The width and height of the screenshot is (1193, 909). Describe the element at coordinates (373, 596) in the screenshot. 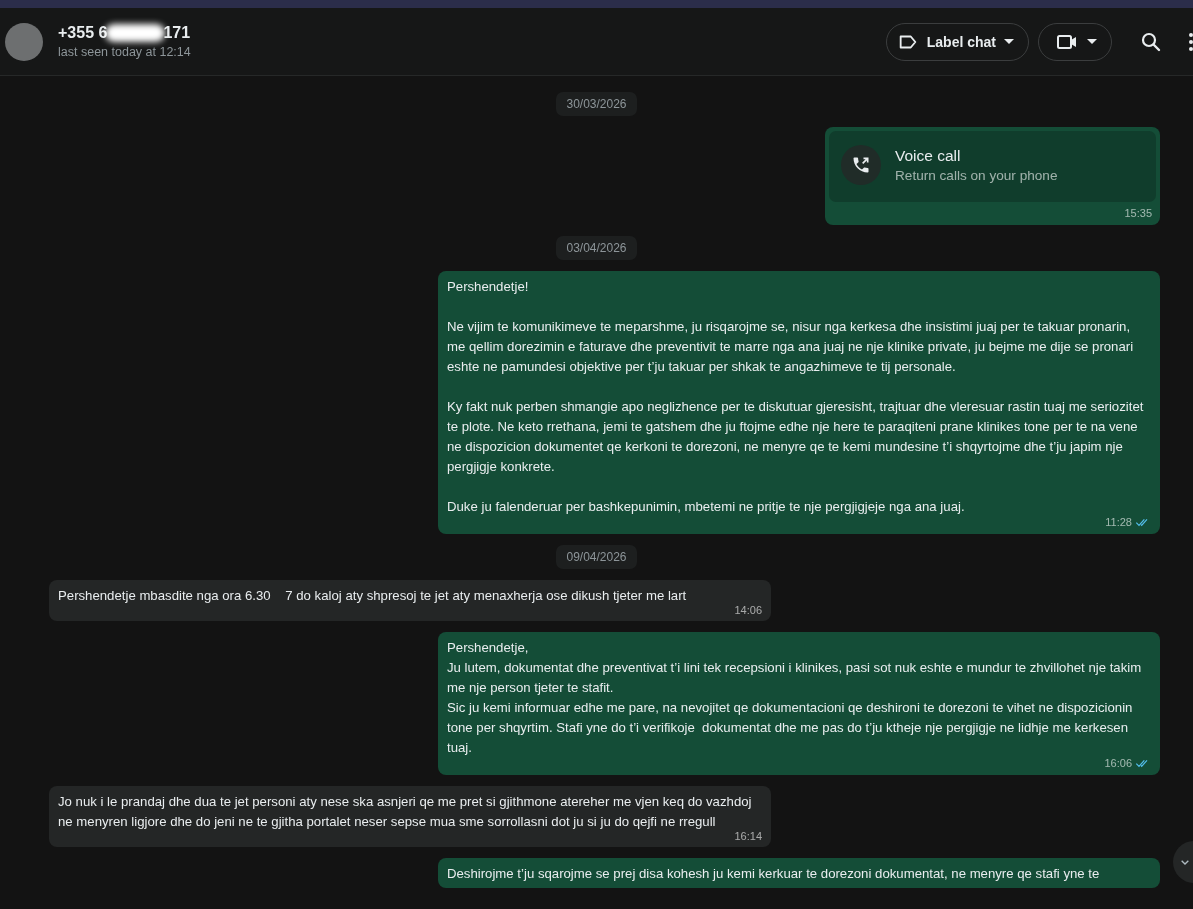

I see `message-text: Pershendetje mbasdite nga ora 6.30 7 do kaloj aty shpresoj te jet aty menaxherja ose dikush tjeter me lart` at that location.